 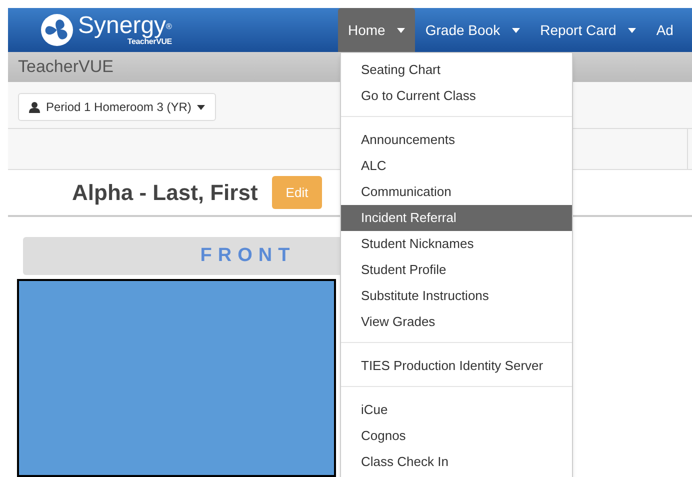 What do you see at coordinates (34, 107) in the screenshot?
I see `person-icon` at bounding box center [34, 107].